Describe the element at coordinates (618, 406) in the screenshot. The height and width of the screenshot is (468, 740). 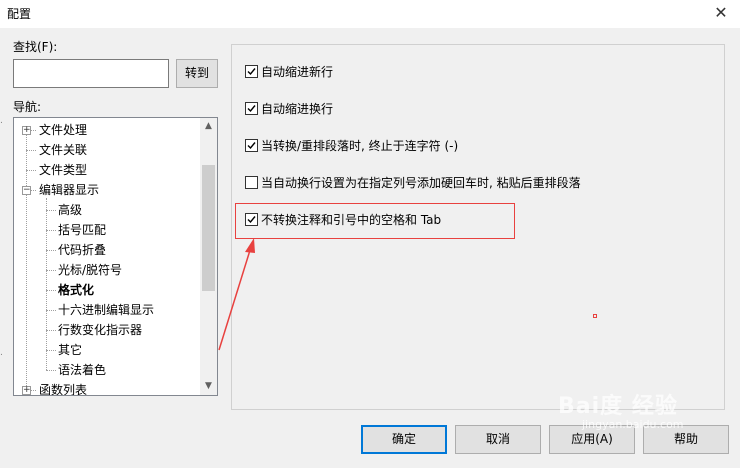
I see `watermark-text: Bai度 经验` at that location.